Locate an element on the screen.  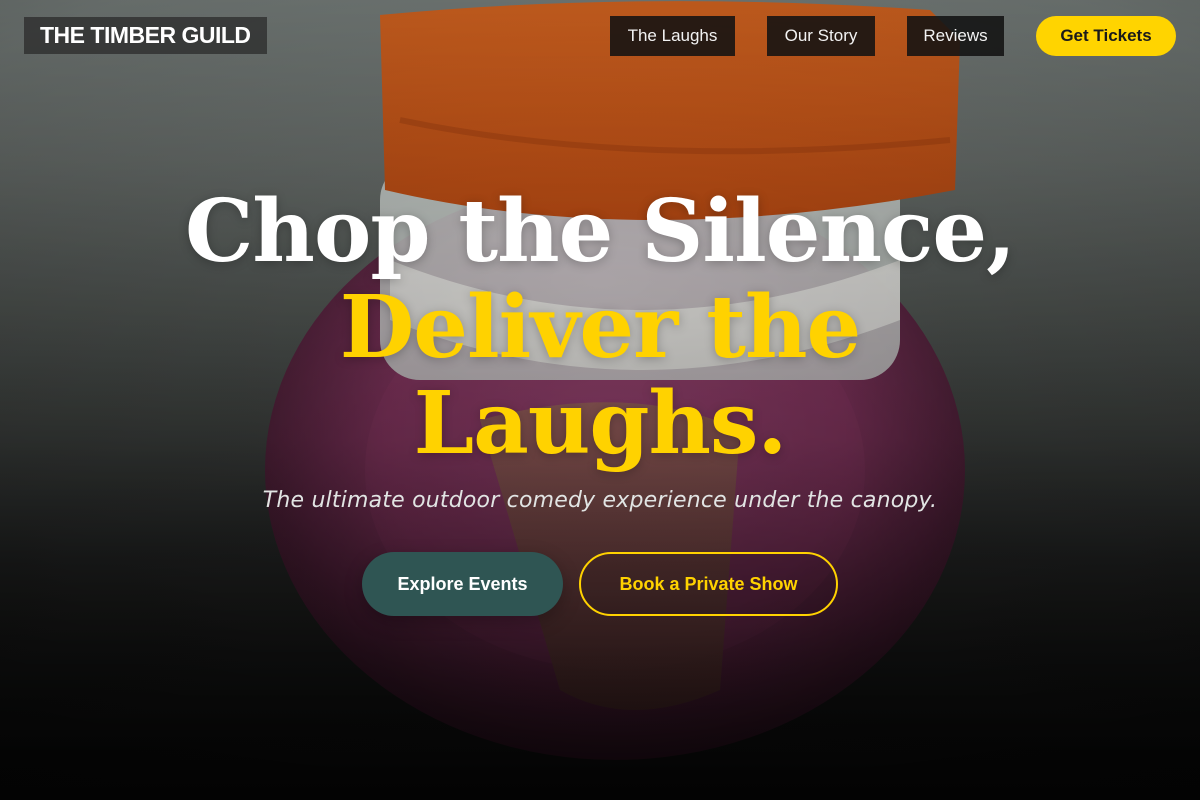
nav-link-the-laughs: The Laughs is located at coordinates (672, 36).